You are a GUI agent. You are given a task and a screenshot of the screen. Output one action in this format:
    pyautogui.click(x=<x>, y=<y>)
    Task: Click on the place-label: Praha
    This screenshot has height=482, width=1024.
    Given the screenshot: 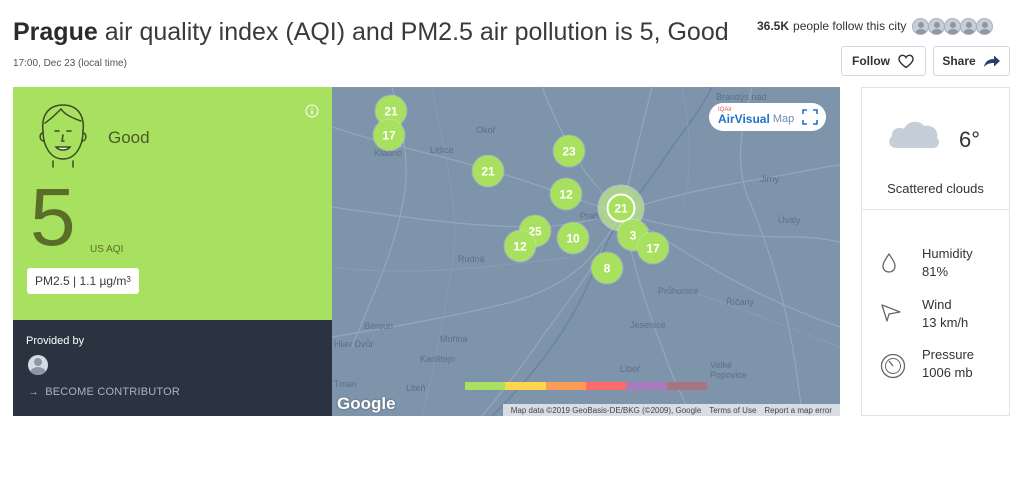 What is the action you would take?
    pyautogui.click(x=592, y=216)
    